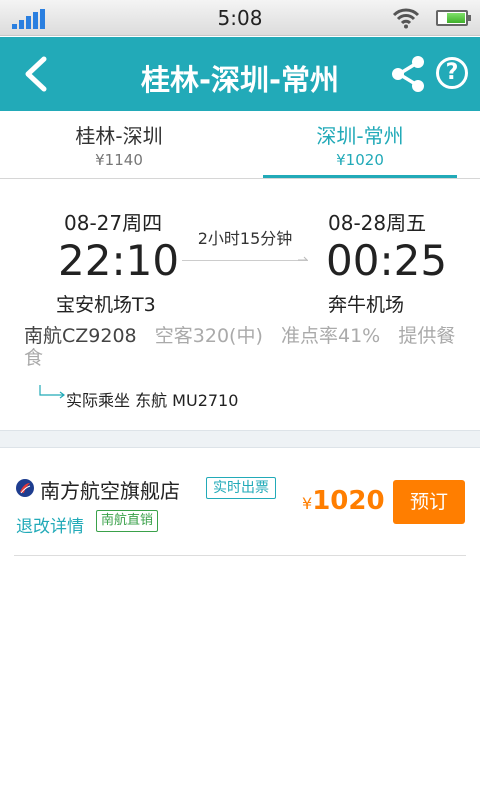 The width and height of the screenshot is (480, 800). What do you see at coordinates (366, 305) in the screenshot?
I see `arrival-airport: 奔牛机场` at bounding box center [366, 305].